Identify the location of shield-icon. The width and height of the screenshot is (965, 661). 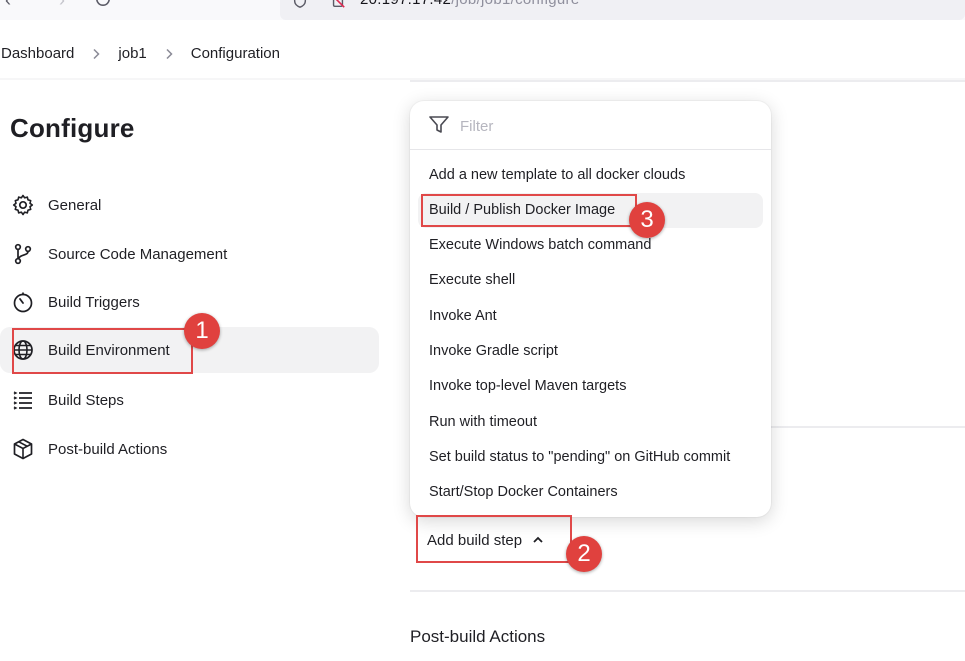
(300, 4).